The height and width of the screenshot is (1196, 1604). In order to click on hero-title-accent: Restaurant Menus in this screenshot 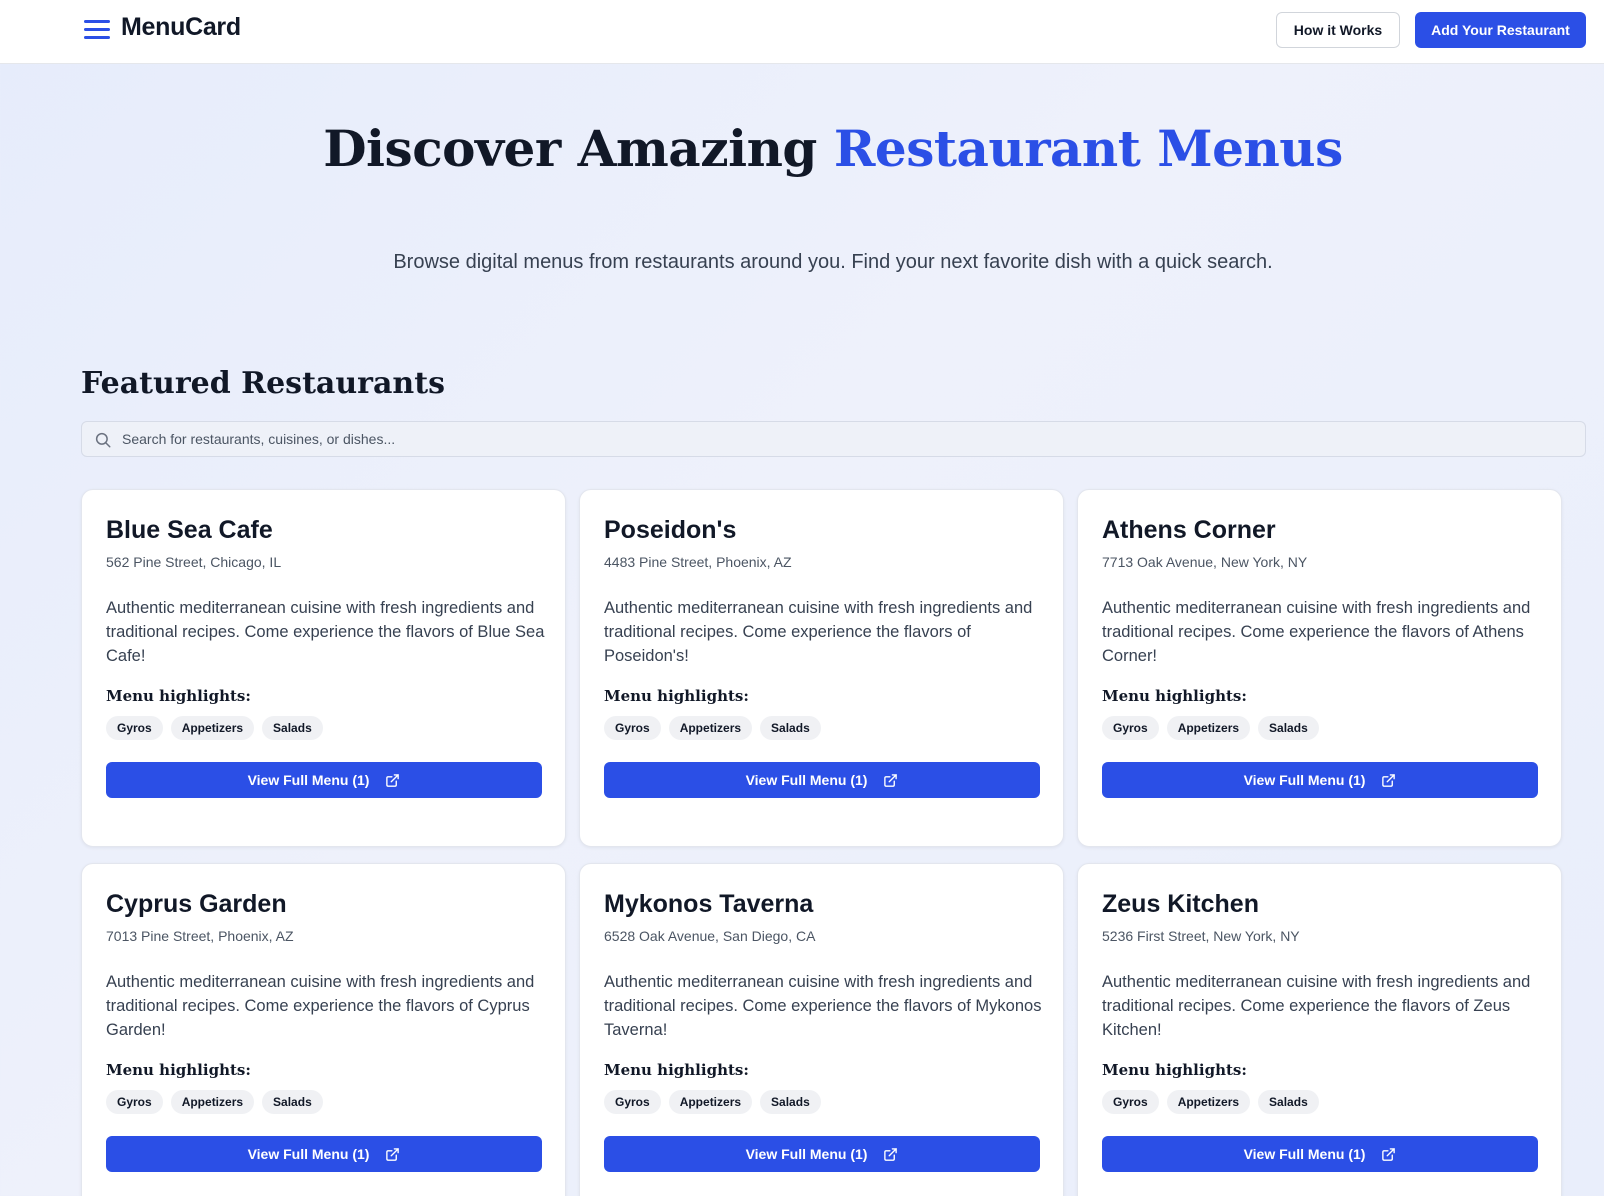, I will do `click(1088, 148)`.